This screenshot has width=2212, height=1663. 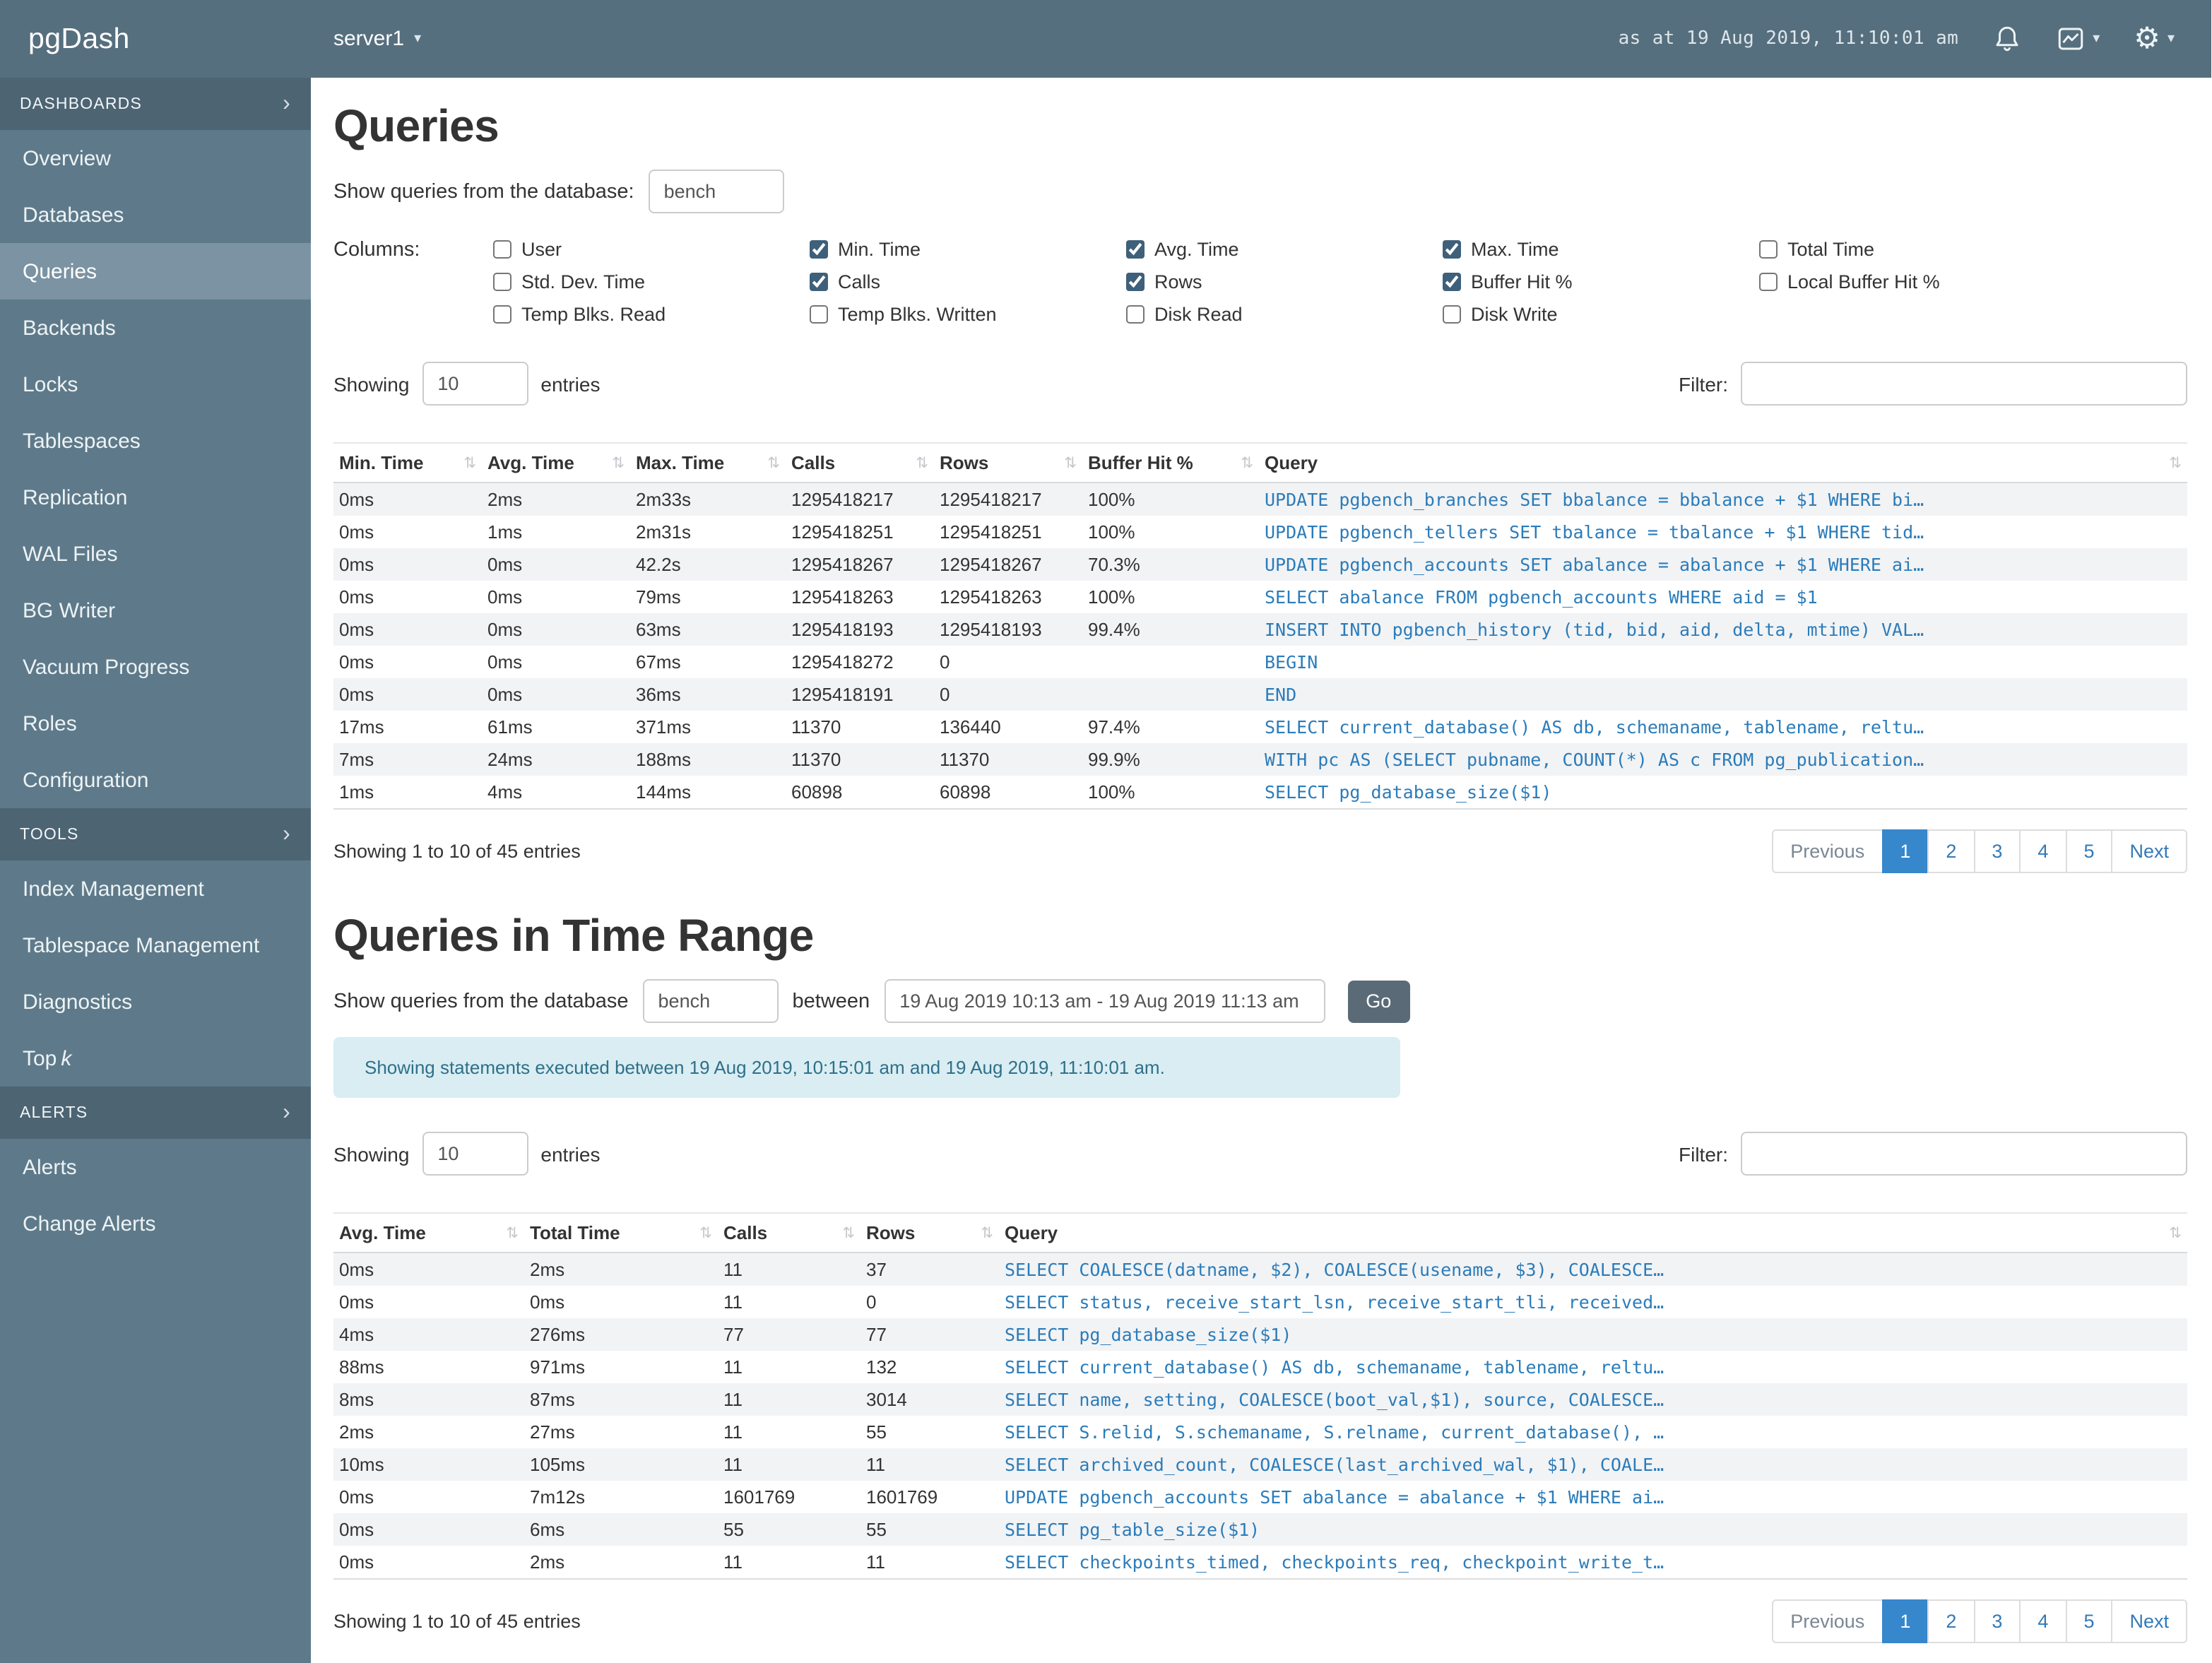 What do you see at coordinates (155, 215) in the screenshot?
I see `sidebar-item-databases: Databases` at bounding box center [155, 215].